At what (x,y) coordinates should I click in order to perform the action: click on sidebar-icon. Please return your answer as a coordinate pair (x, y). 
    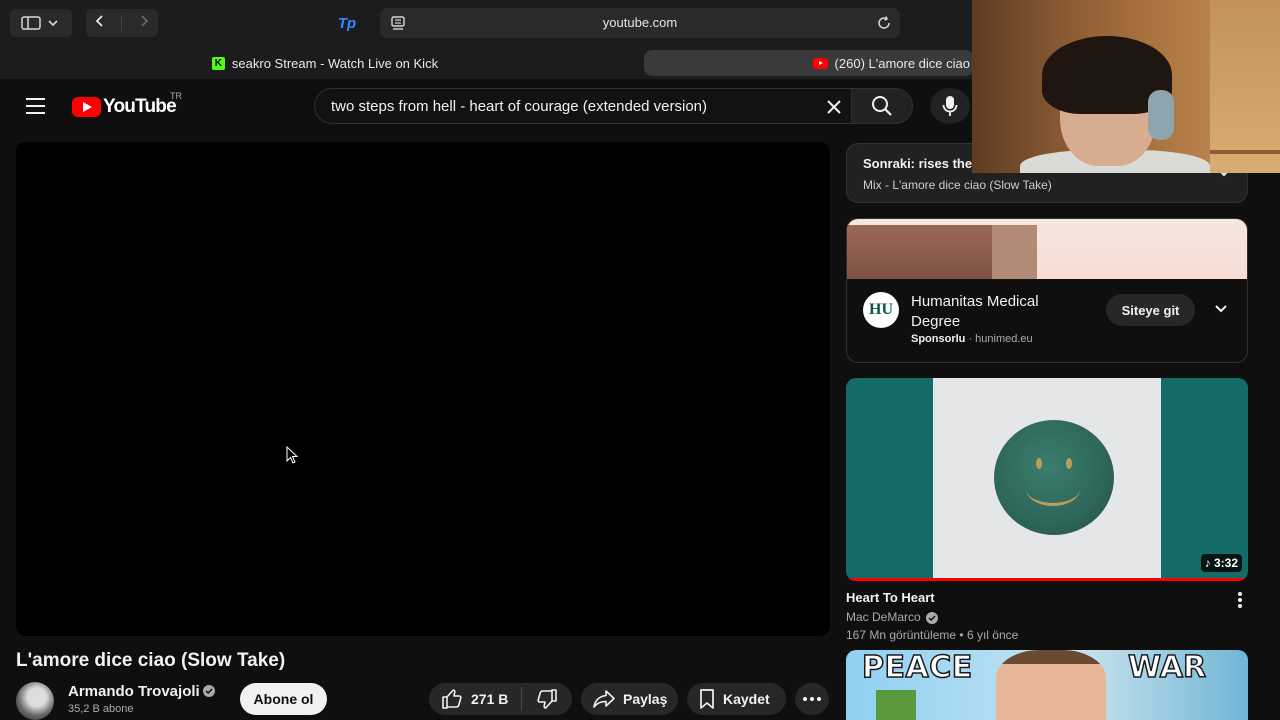
    Looking at the image, I should click on (39, 23).